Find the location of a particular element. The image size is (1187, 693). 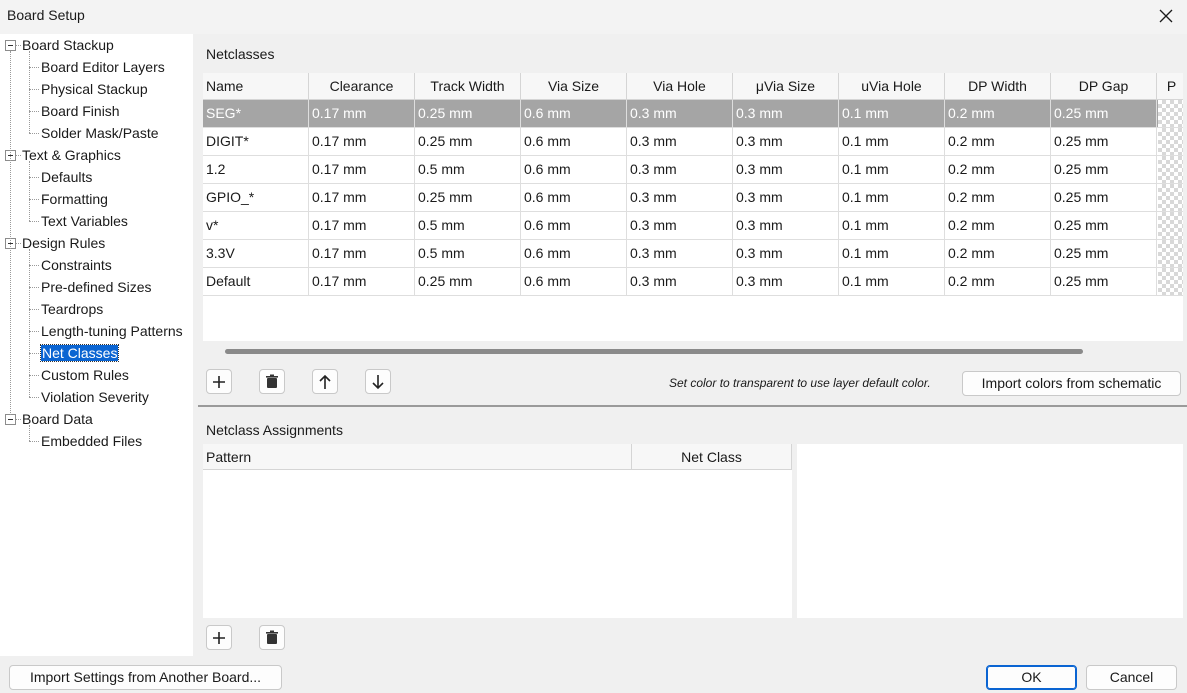

tree-item-constraints: Constraints is located at coordinates (76, 265).